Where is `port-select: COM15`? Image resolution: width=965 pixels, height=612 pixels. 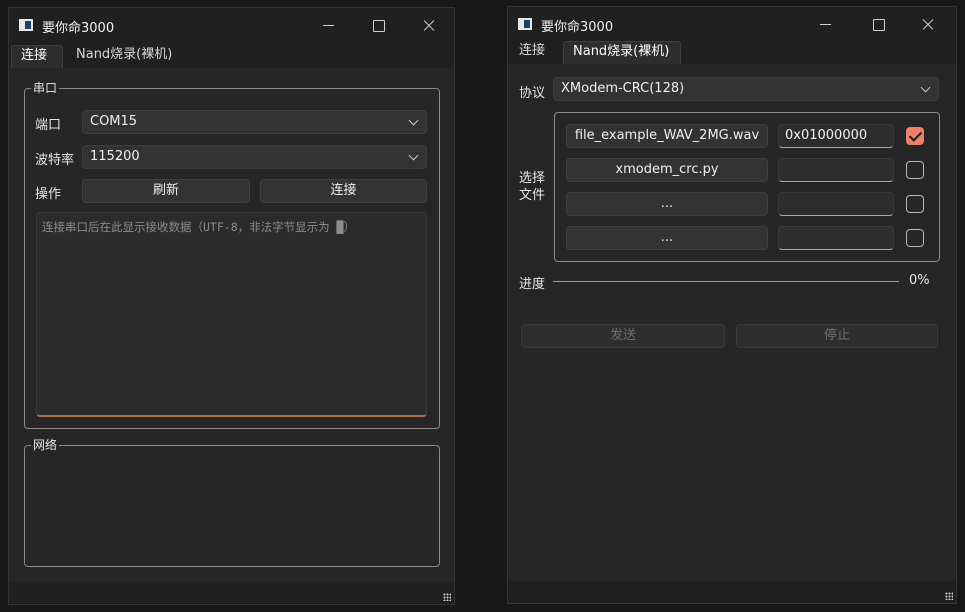
port-select: COM15 is located at coordinates (254, 122).